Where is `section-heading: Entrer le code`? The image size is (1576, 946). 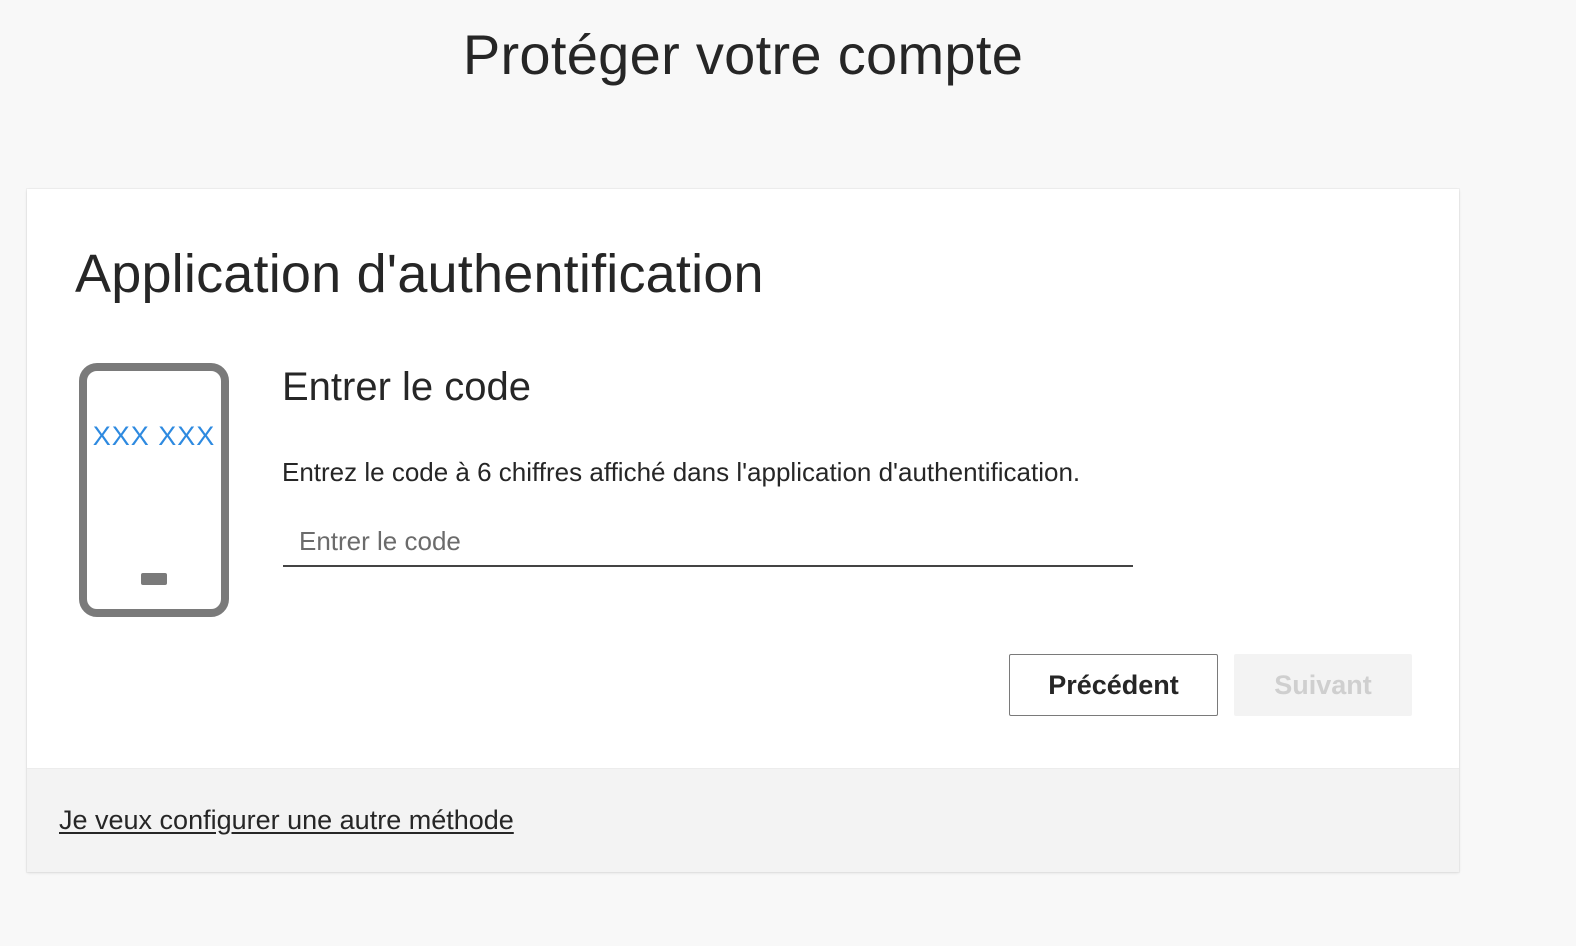 section-heading: Entrer le code is located at coordinates (407, 387).